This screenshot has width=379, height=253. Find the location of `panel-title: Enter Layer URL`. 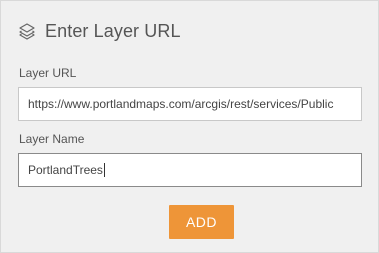

panel-title: Enter Layer URL is located at coordinates (113, 30).